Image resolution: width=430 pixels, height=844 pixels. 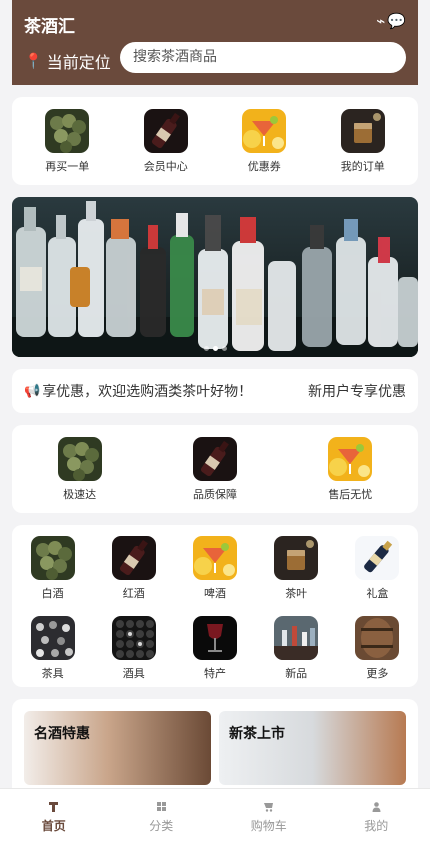 I want to click on quick-action-label: 再买一单, so click(x=67, y=166).